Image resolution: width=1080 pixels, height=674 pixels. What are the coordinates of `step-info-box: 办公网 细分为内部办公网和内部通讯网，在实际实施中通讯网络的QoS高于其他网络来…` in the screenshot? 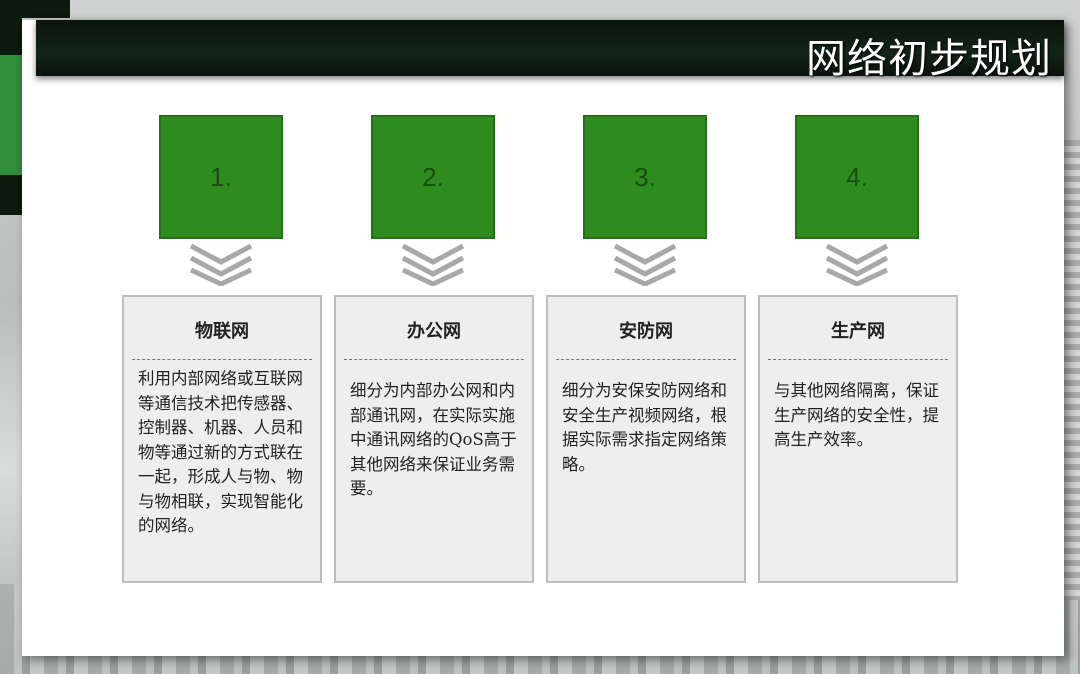 It's located at (434, 439).